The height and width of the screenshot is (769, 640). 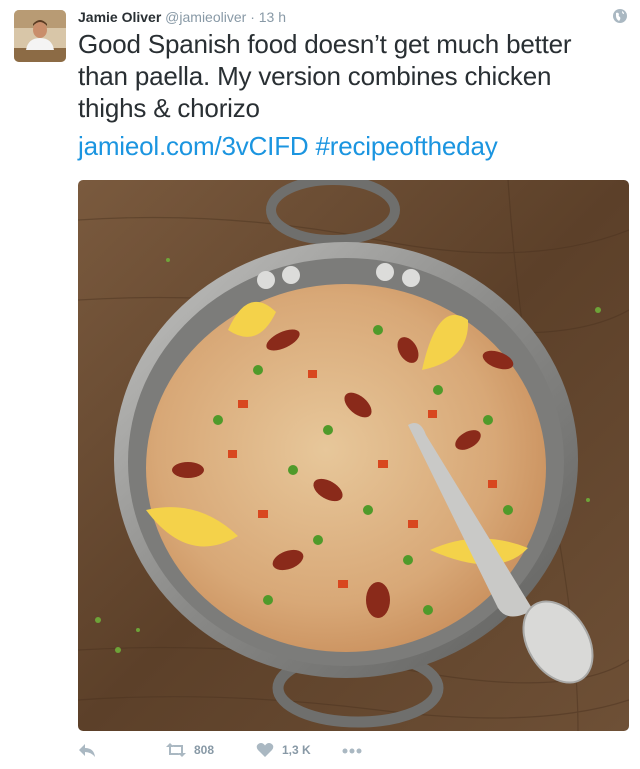 I want to click on reply-button, so click(x=87, y=750).